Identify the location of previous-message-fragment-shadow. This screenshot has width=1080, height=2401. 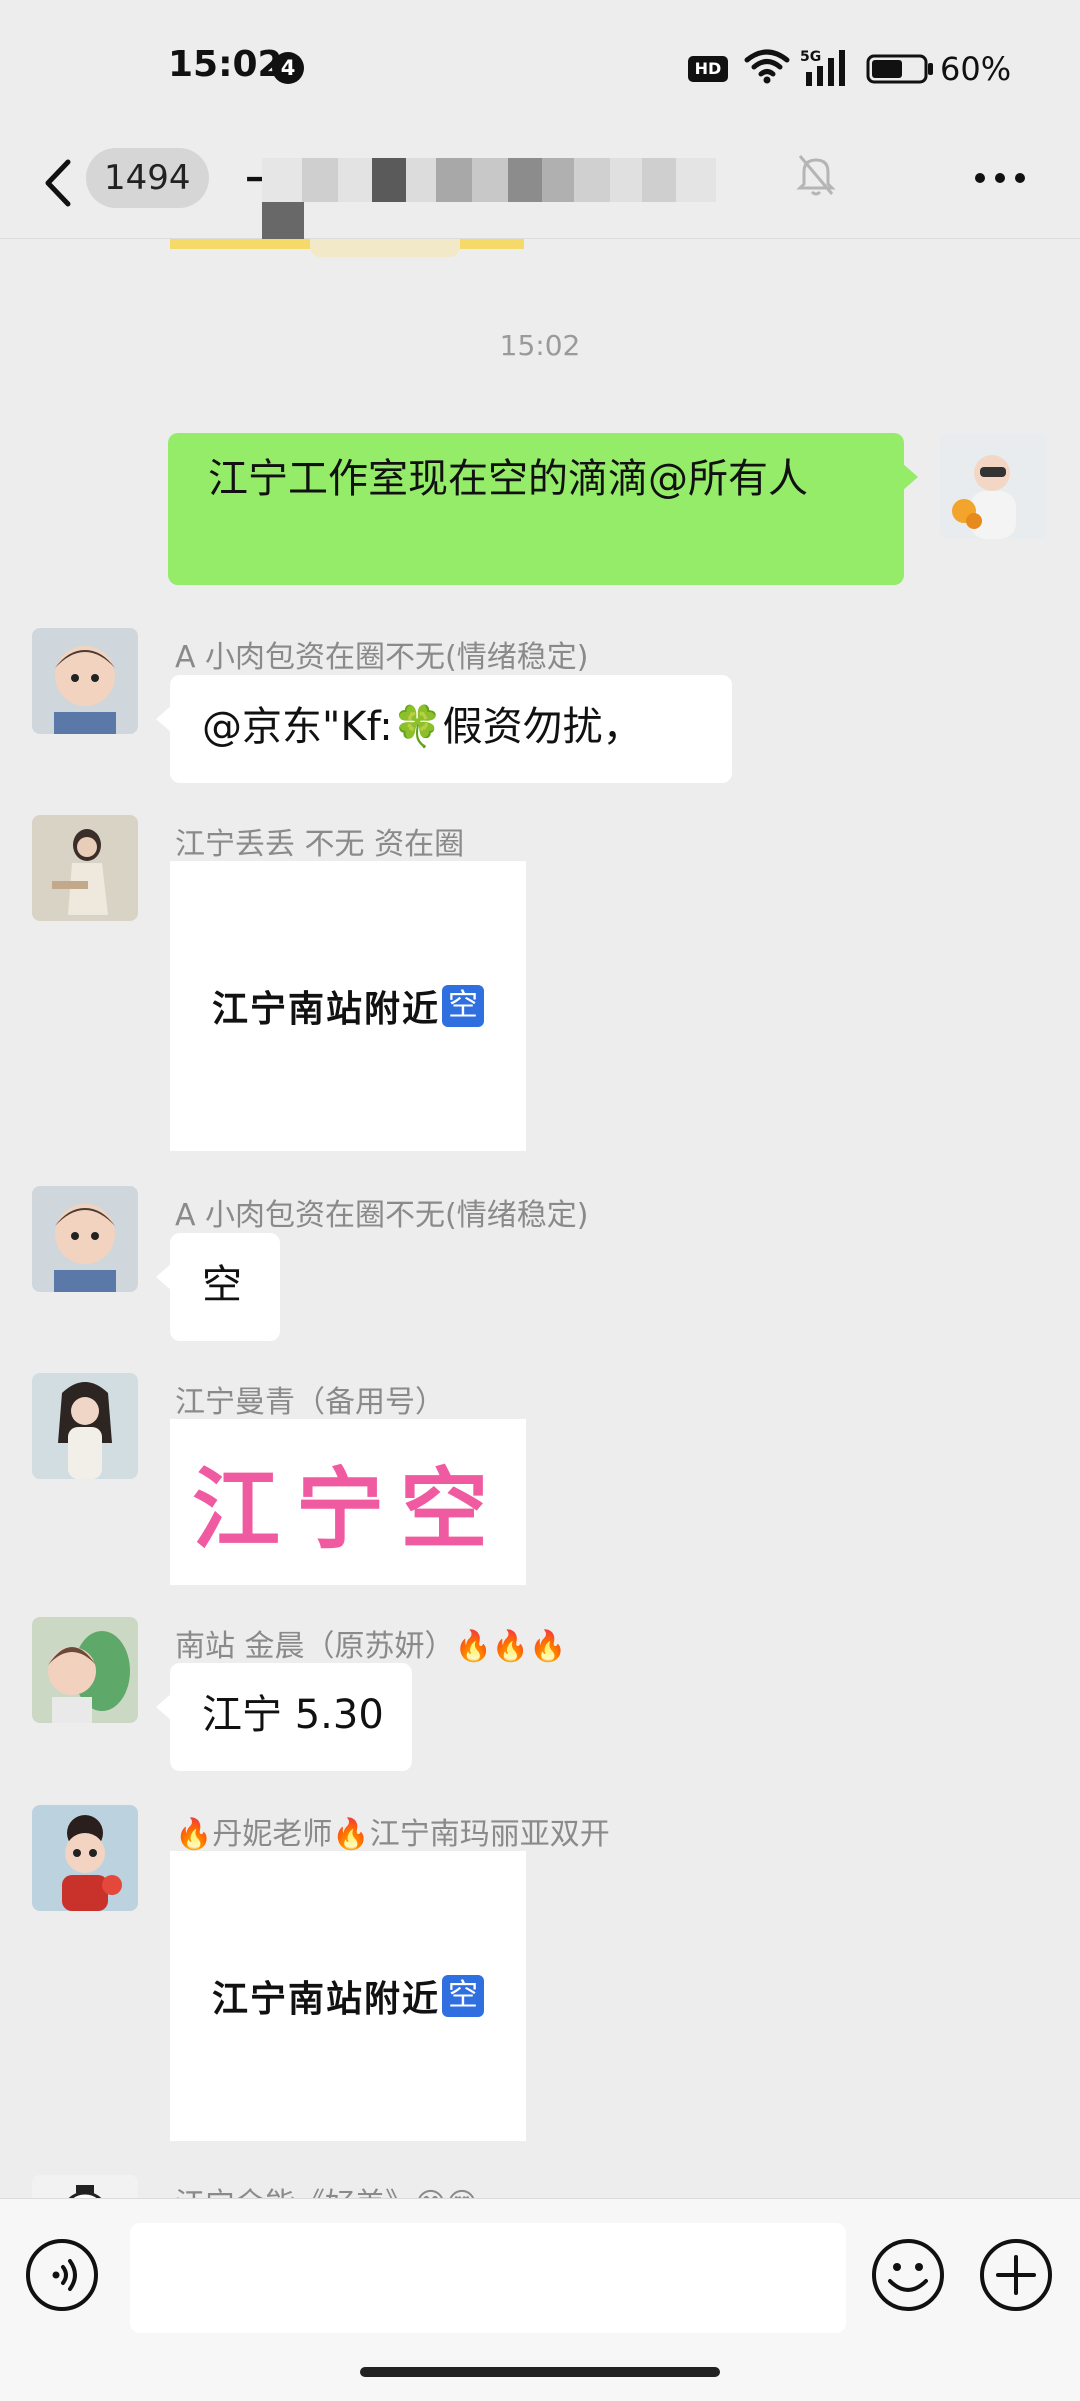
(385, 248).